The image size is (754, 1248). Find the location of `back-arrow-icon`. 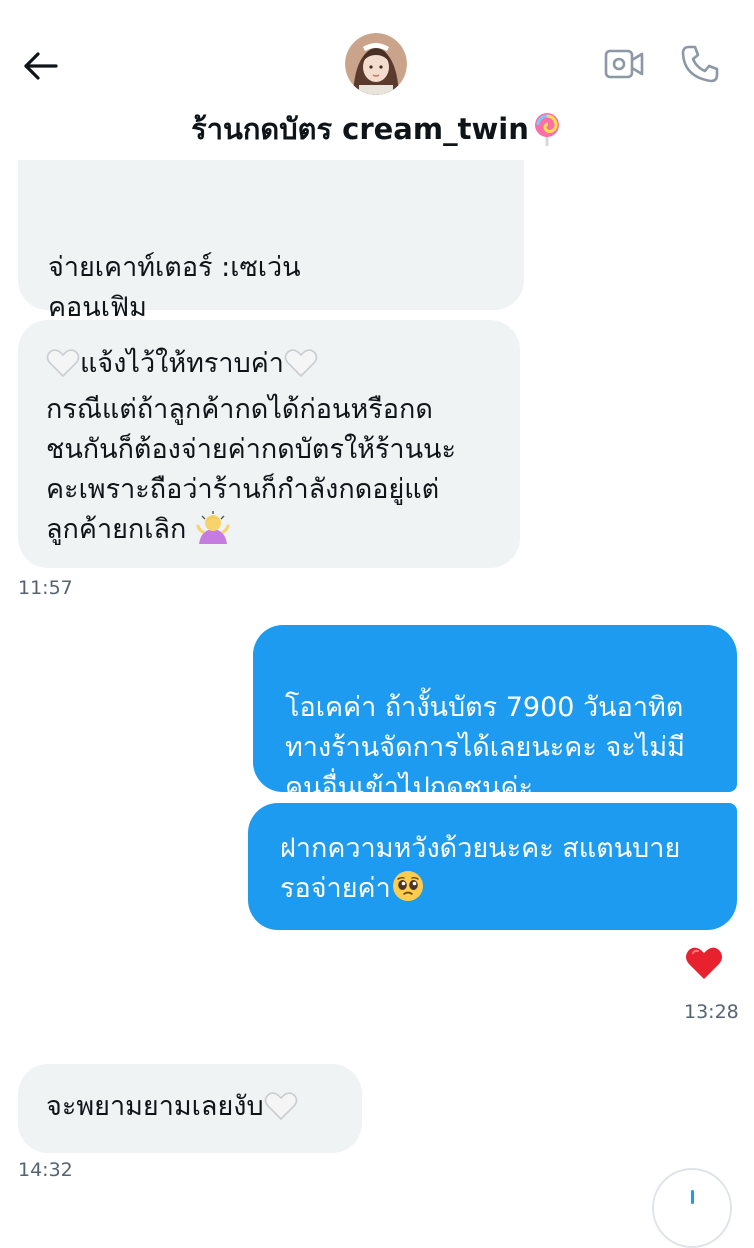

back-arrow-icon is located at coordinates (41, 66).